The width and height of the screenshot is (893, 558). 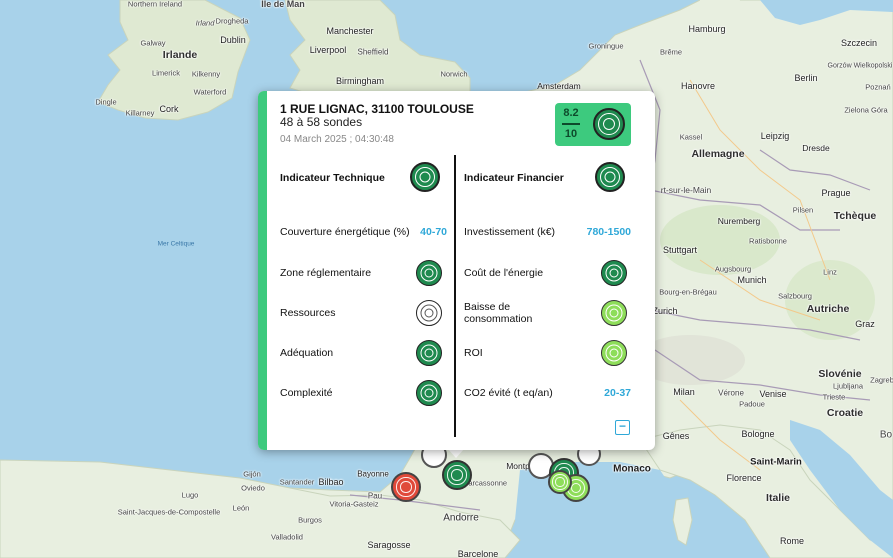 What do you see at coordinates (461, 518) in the screenshot?
I see `map-label-andorre: Andorre` at bounding box center [461, 518].